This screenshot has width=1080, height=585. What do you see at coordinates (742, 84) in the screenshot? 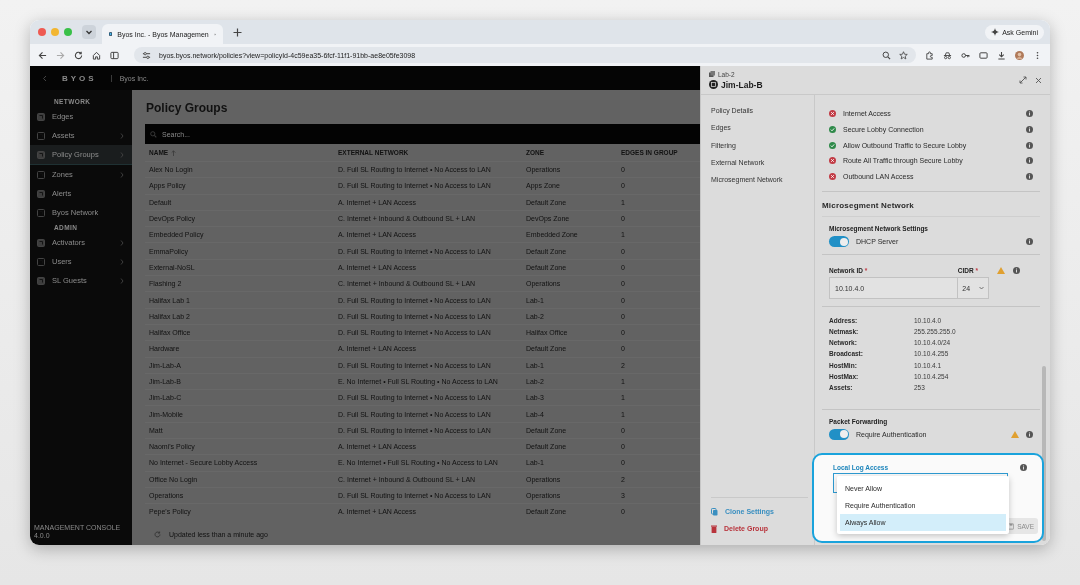
I see `panel-title: Jim-Lab-B` at bounding box center [742, 84].